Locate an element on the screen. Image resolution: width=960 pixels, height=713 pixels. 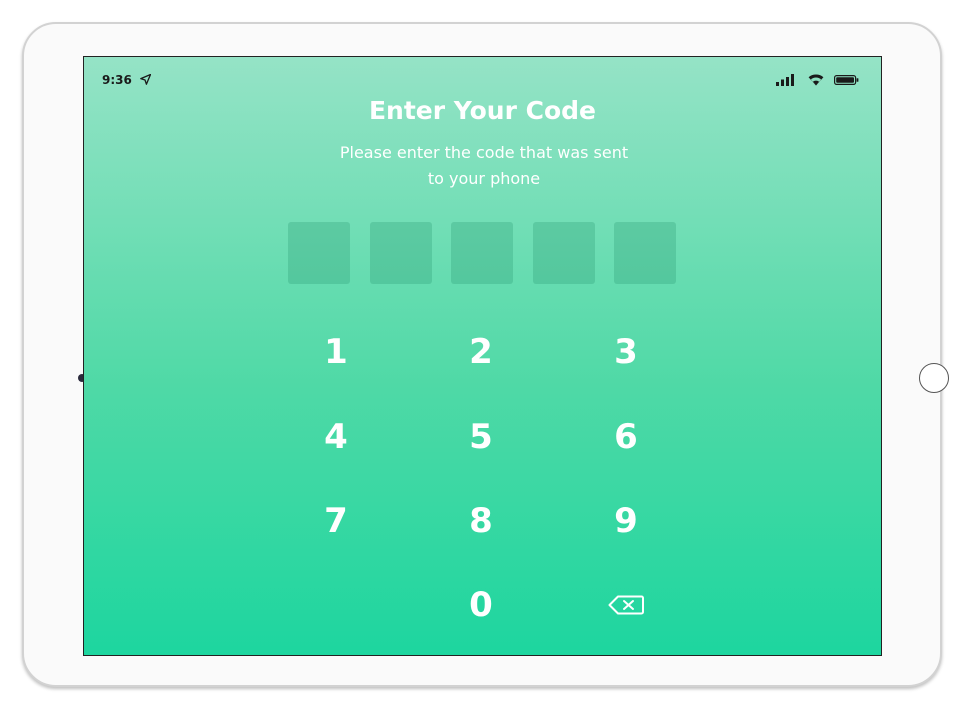
key-7: 7 is located at coordinates (336, 521).